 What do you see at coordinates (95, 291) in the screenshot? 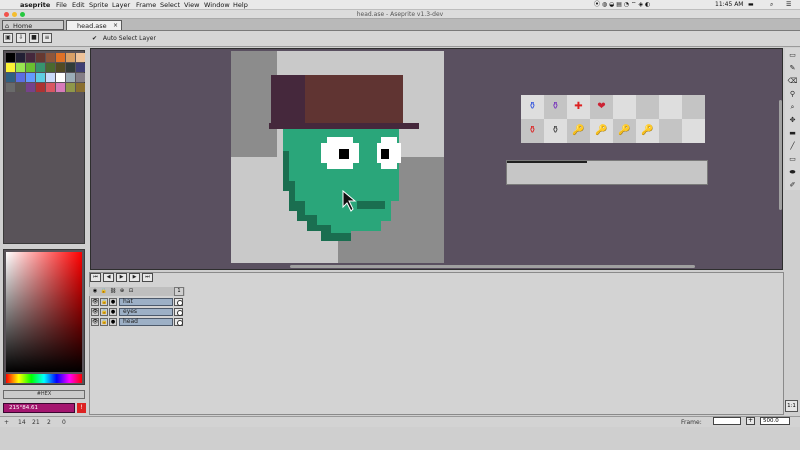
I see `visibility-icon: ◉` at bounding box center [95, 291].